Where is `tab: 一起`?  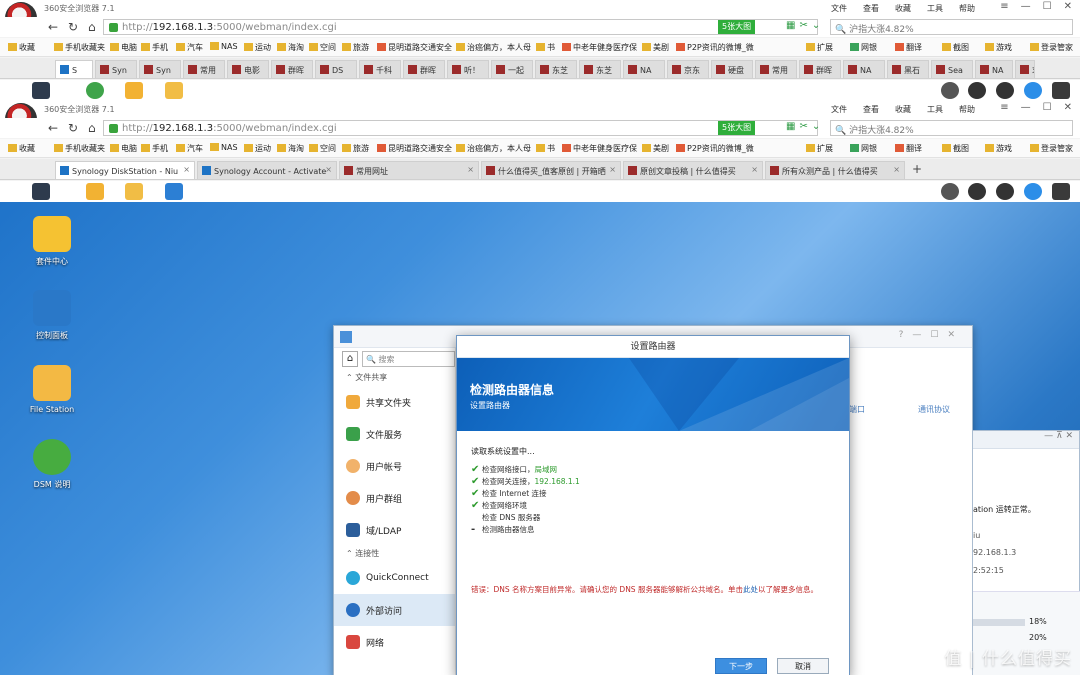 tab: 一起 is located at coordinates (512, 69).